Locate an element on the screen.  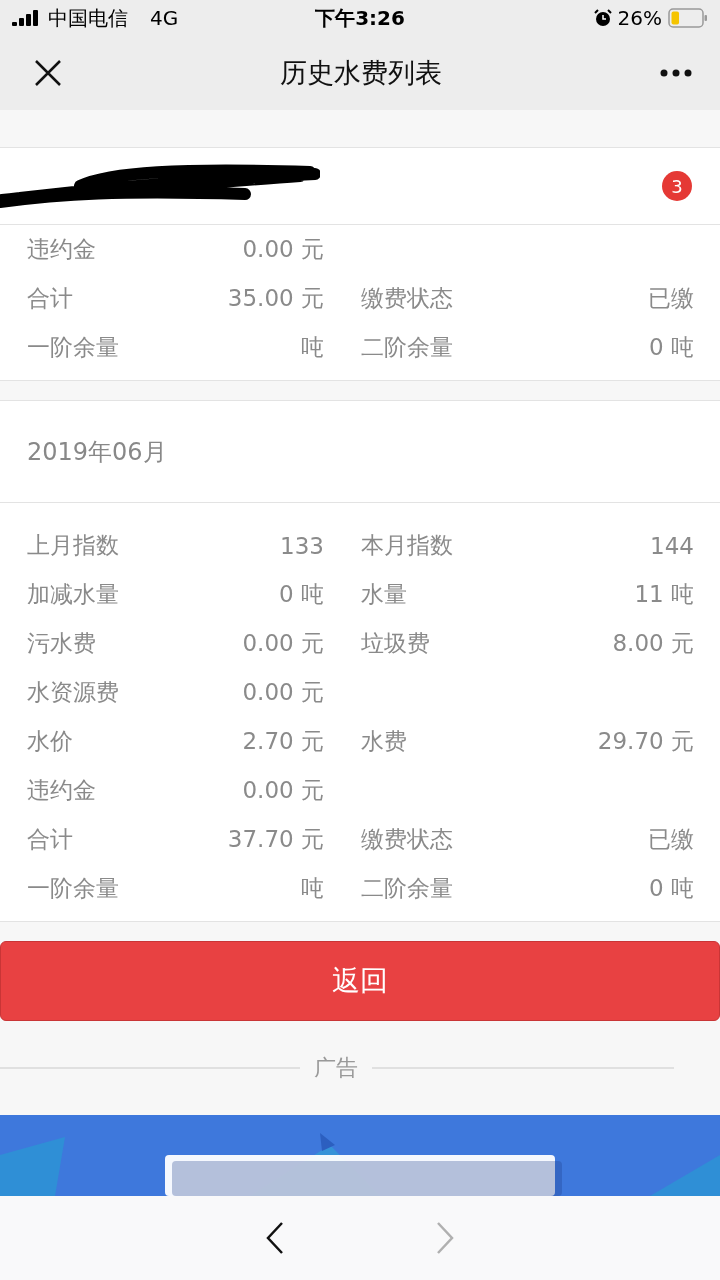
network-type: 4G is located at coordinates (164, 18).